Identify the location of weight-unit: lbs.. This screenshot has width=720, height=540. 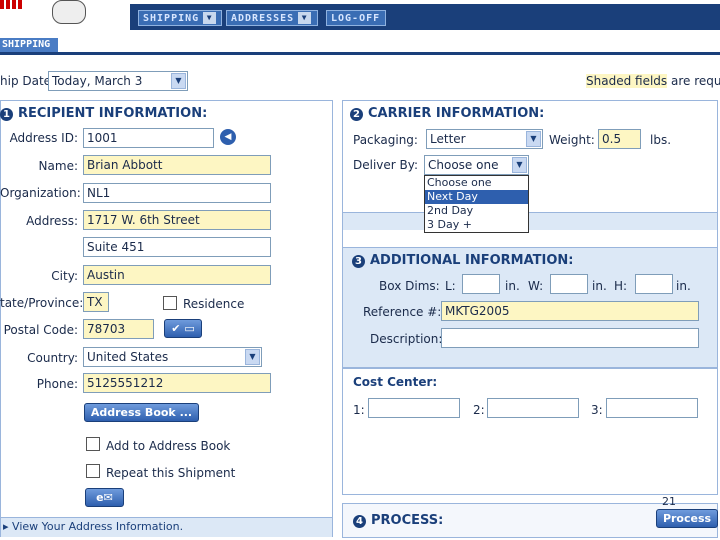
(661, 140).